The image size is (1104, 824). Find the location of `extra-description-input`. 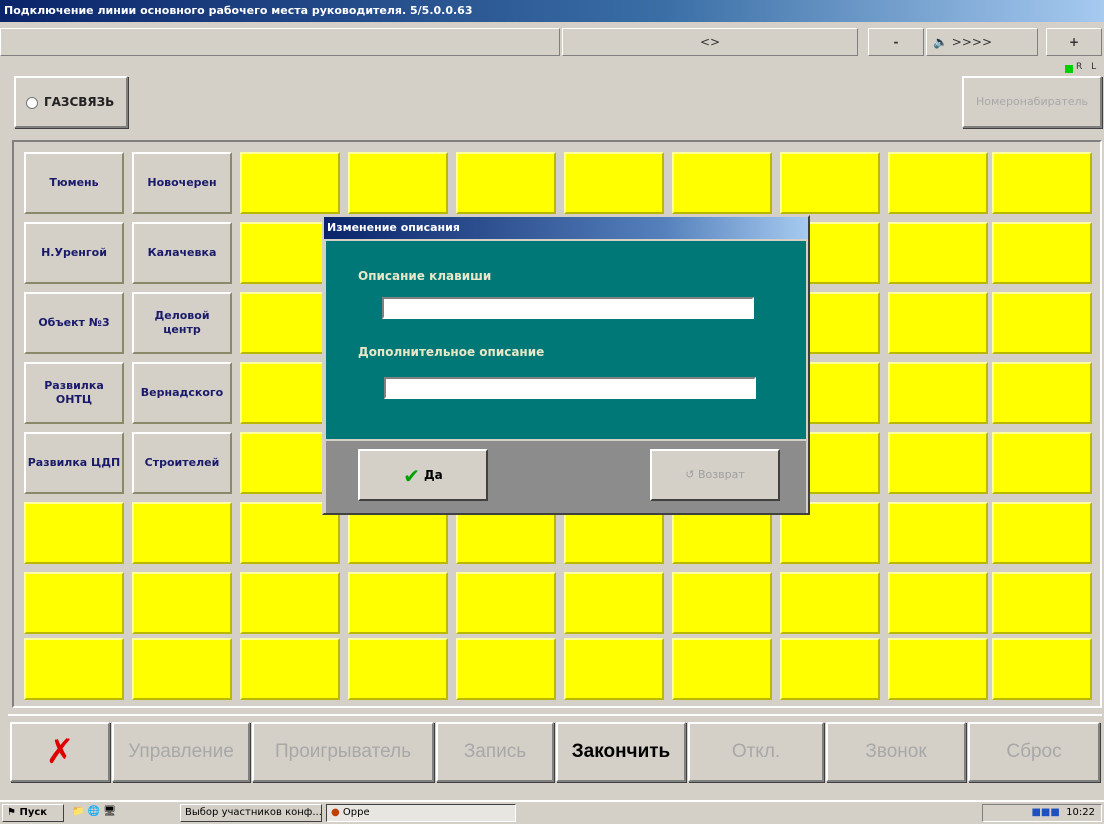

extra-description-input is located at coordinates (570, 388).